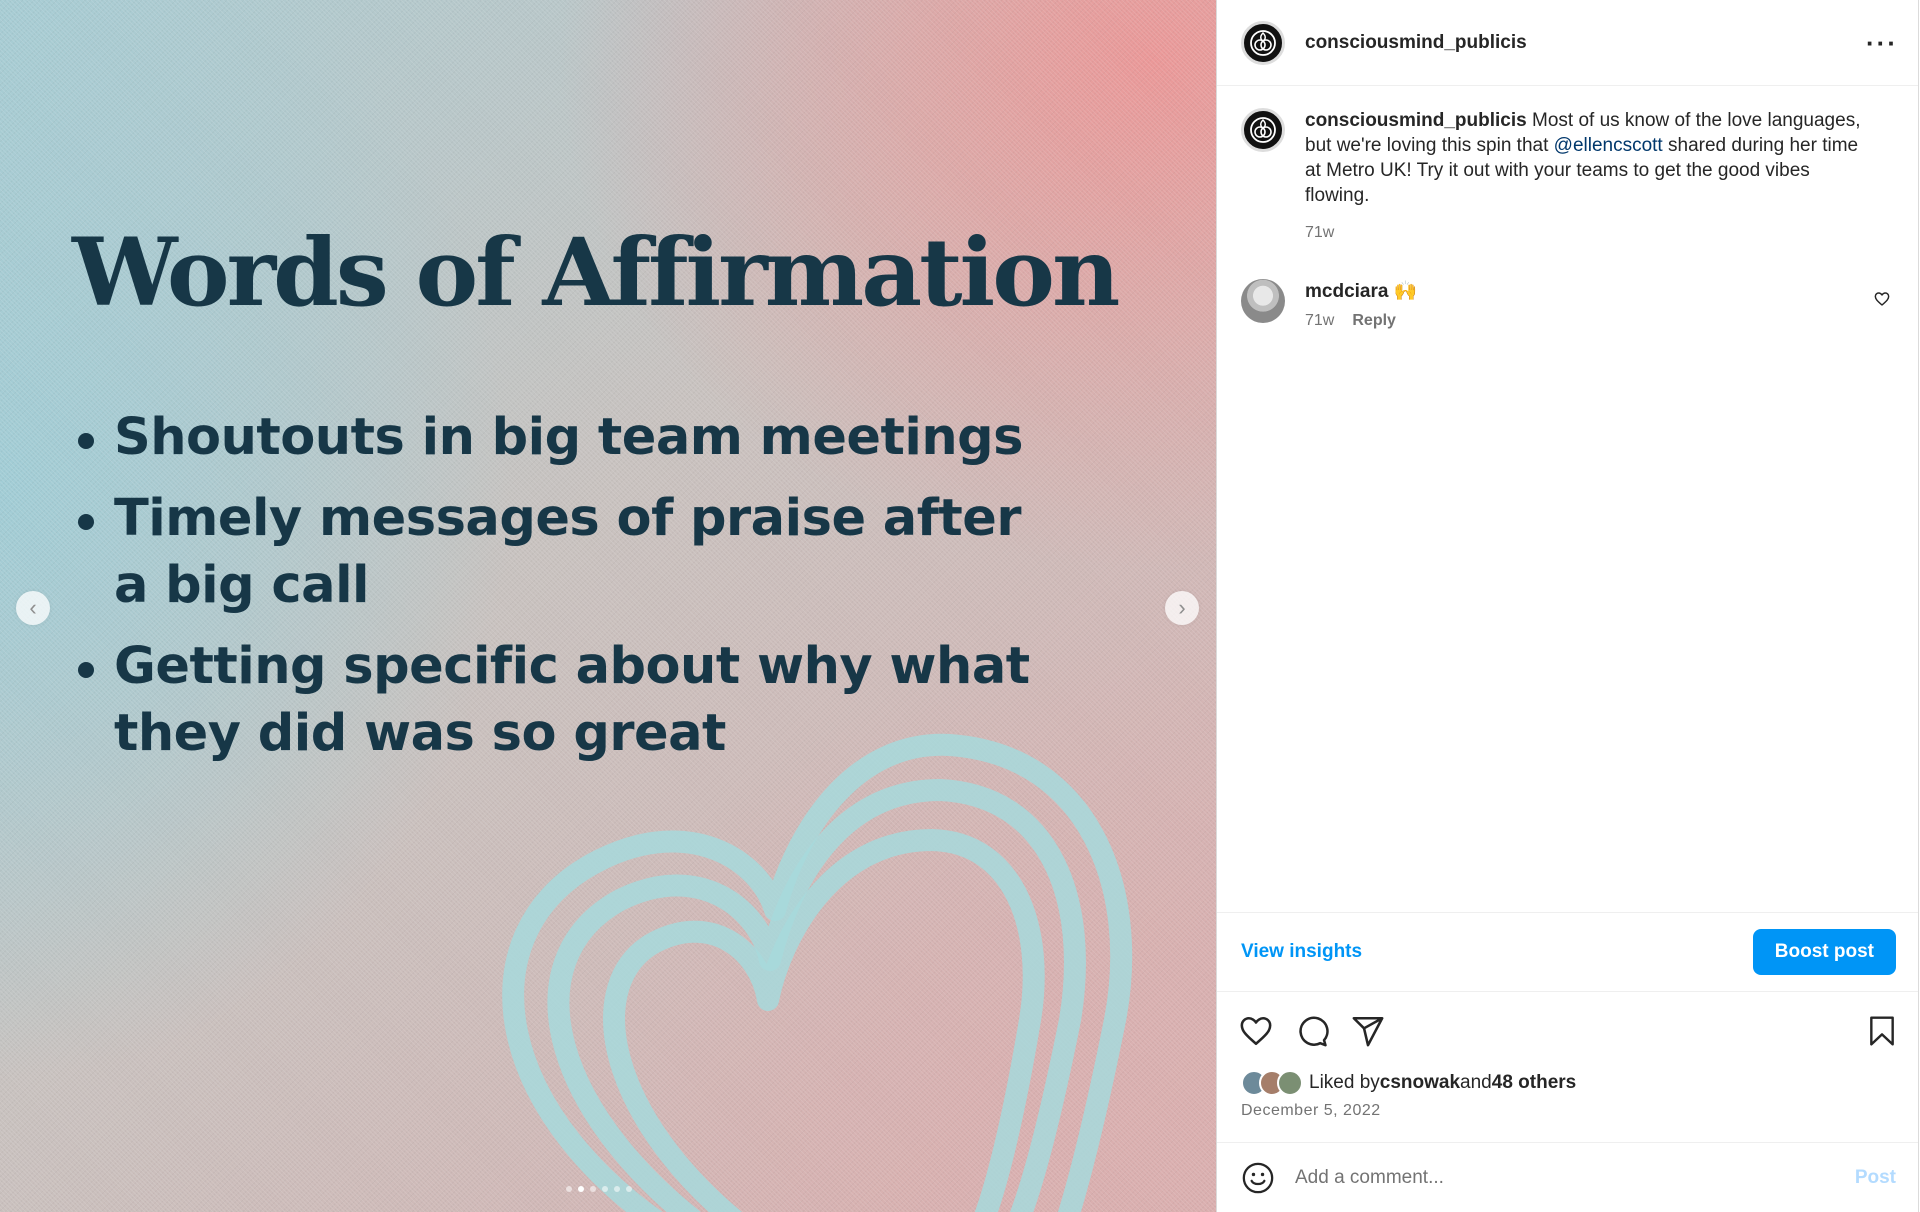 The width and height of the screenshot is (1920, 1212). I want to click on likes-summary: Liked by csnowak and 48 others, so click(1567, 1083).